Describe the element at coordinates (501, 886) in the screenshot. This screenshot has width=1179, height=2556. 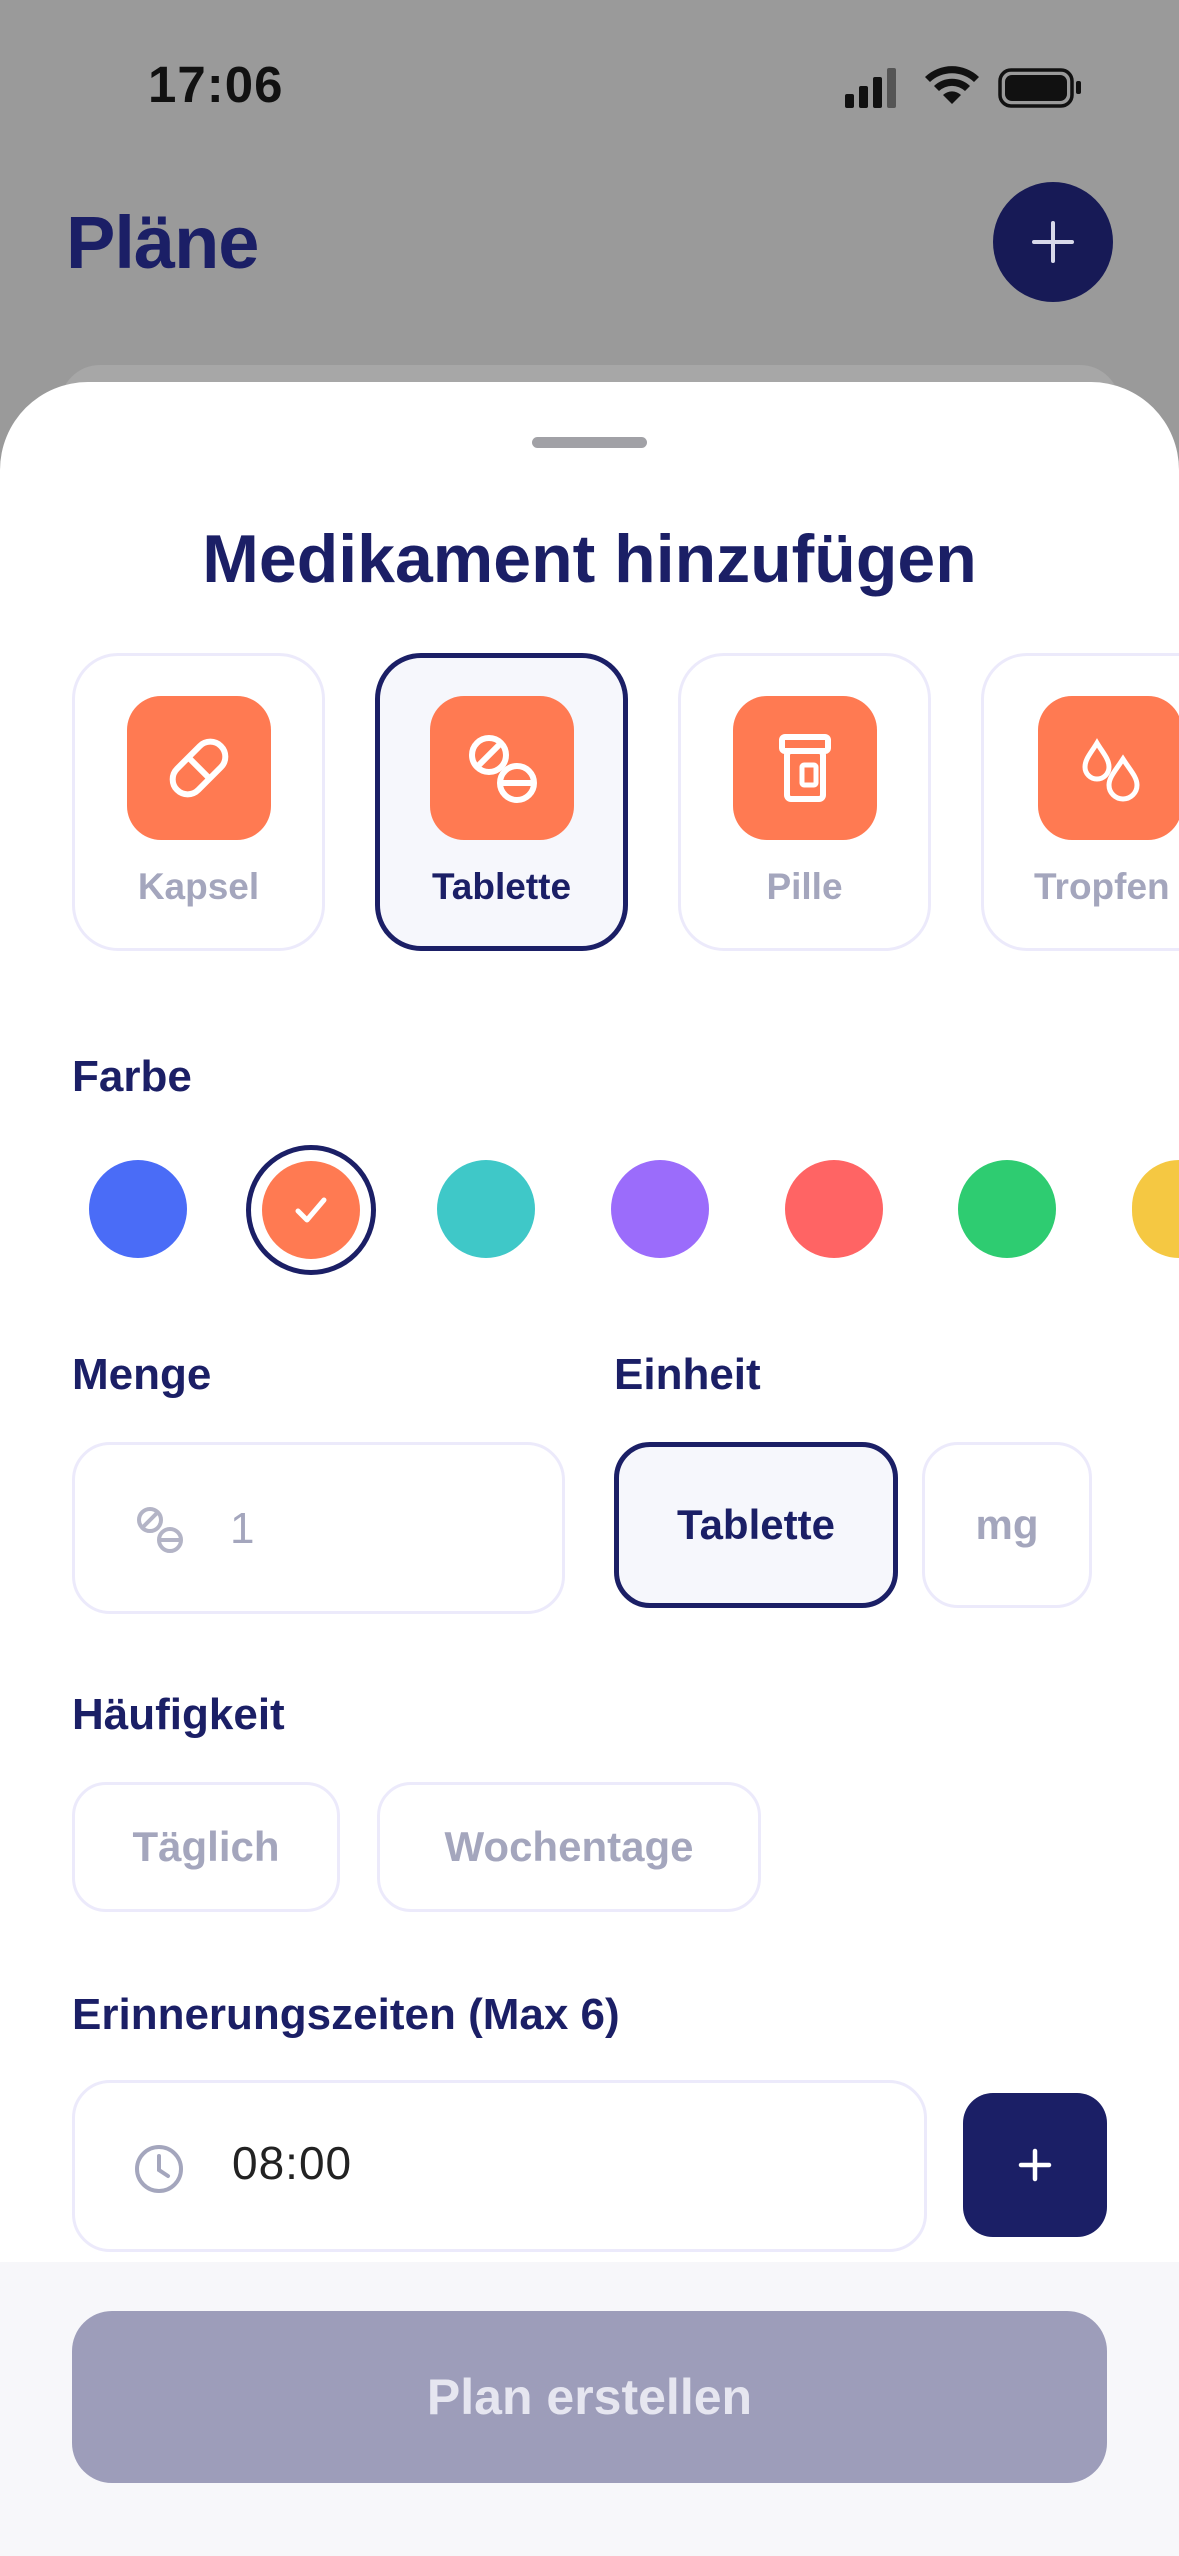
I see `type-label: Tablette` at that location.